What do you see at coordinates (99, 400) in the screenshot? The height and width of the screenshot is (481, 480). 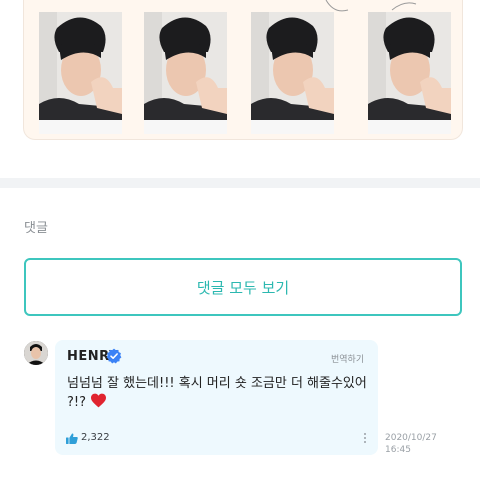 I see `heart-icon` at bounding box center [99, 400].